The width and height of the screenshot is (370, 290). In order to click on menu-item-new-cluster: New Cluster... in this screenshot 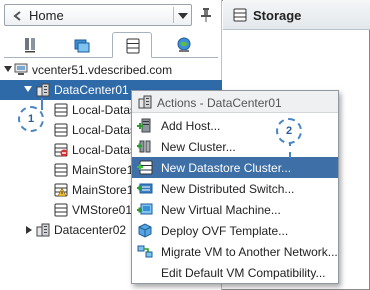, I will do `click(235, 146)`.